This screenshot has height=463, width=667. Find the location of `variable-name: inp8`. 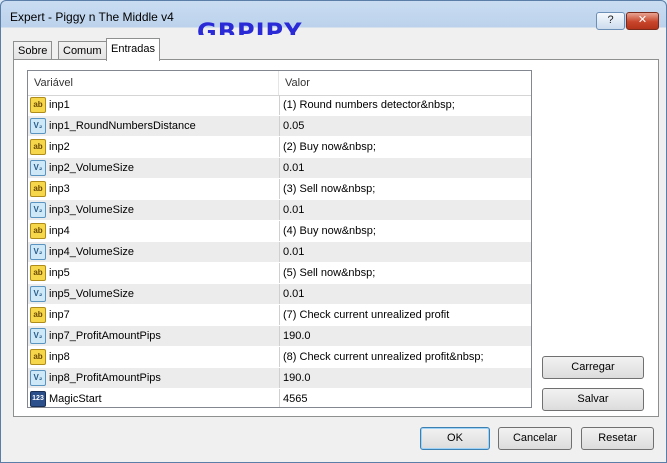

variable-name: inp8 is located at coordinates (59, 357).